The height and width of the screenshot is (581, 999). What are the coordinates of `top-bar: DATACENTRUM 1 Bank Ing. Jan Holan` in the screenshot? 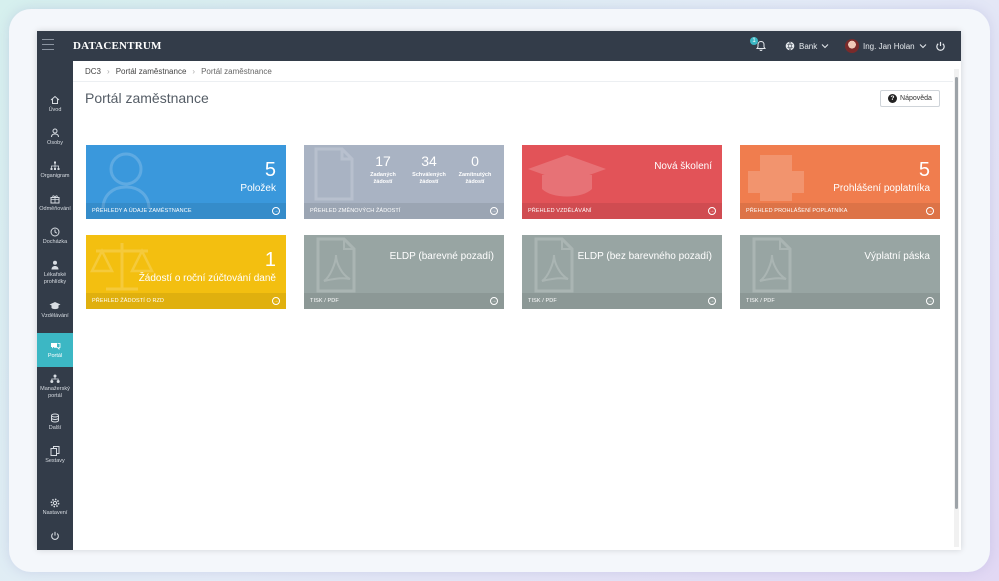 It's located at (499, 46).